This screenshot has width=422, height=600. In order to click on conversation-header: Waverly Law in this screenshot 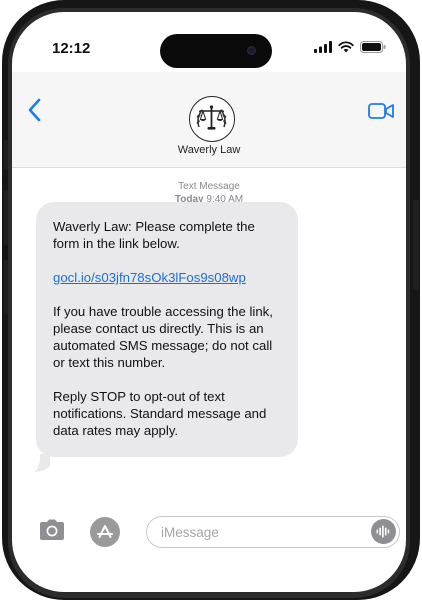, I will do `click(209, 120)`.